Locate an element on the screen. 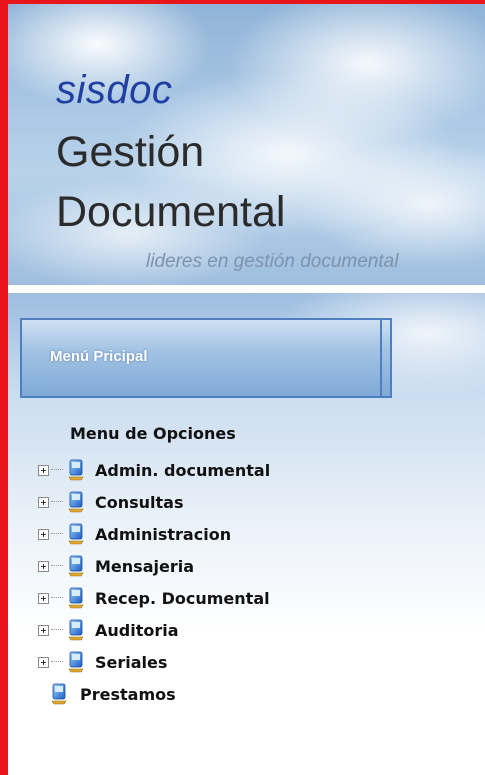 This screenshot has height=775, width=485. tree-item-label: Auditoria is located at coordinates (137, 630).